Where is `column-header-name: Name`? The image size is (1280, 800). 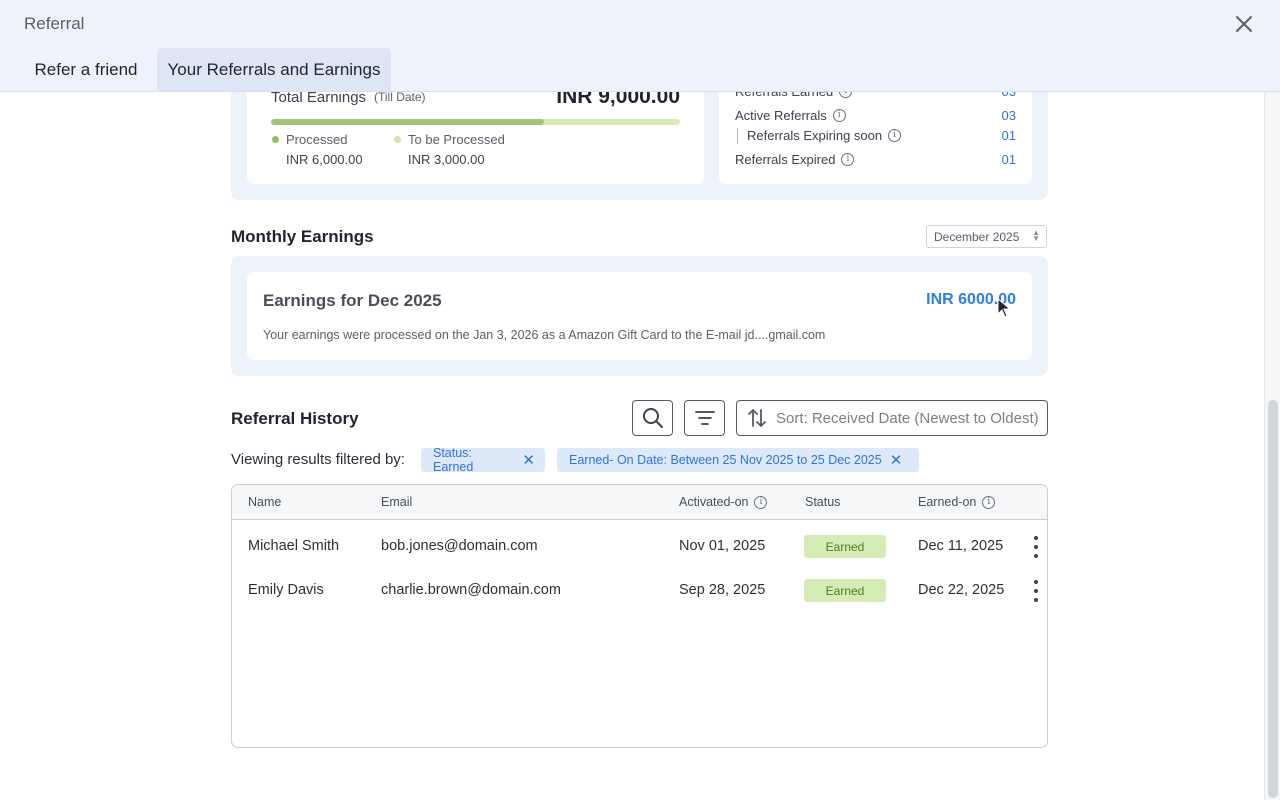
column-header-name: Name is located at coordinates (265, 502).